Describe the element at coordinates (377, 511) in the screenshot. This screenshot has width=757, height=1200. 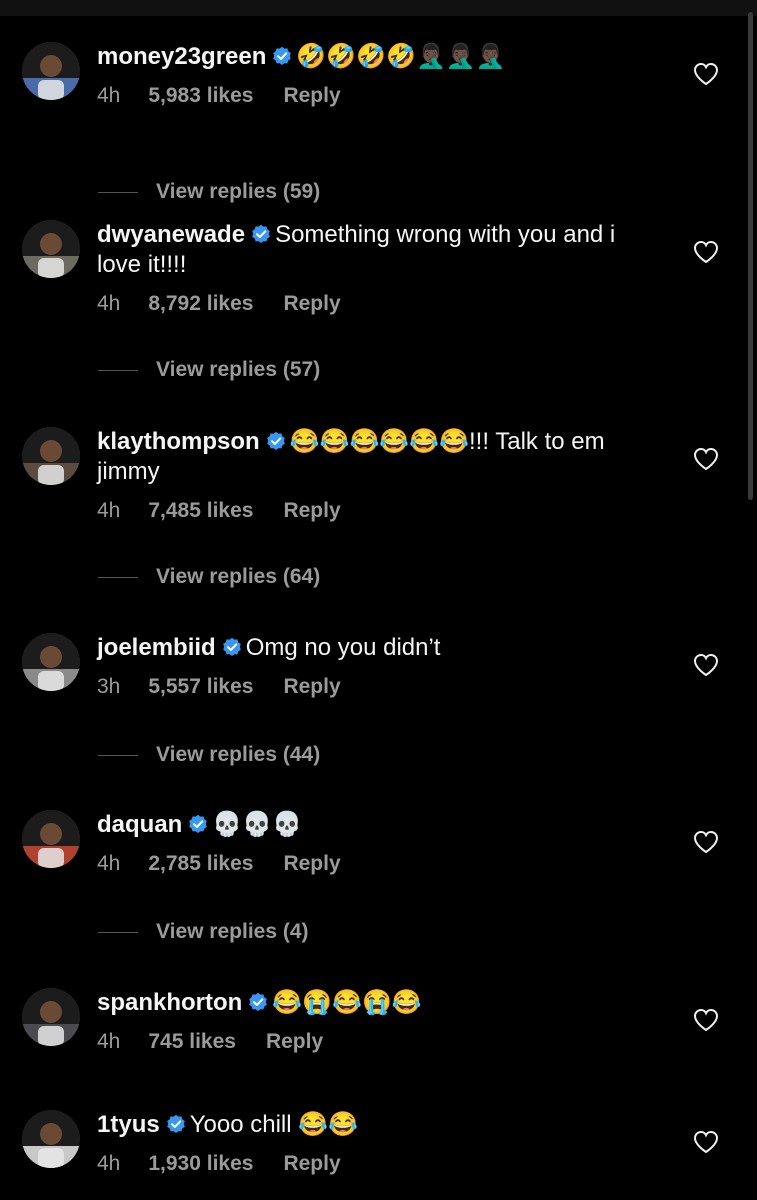
I see `comment-meta: 4h 7,485 likes Reply` at that location.